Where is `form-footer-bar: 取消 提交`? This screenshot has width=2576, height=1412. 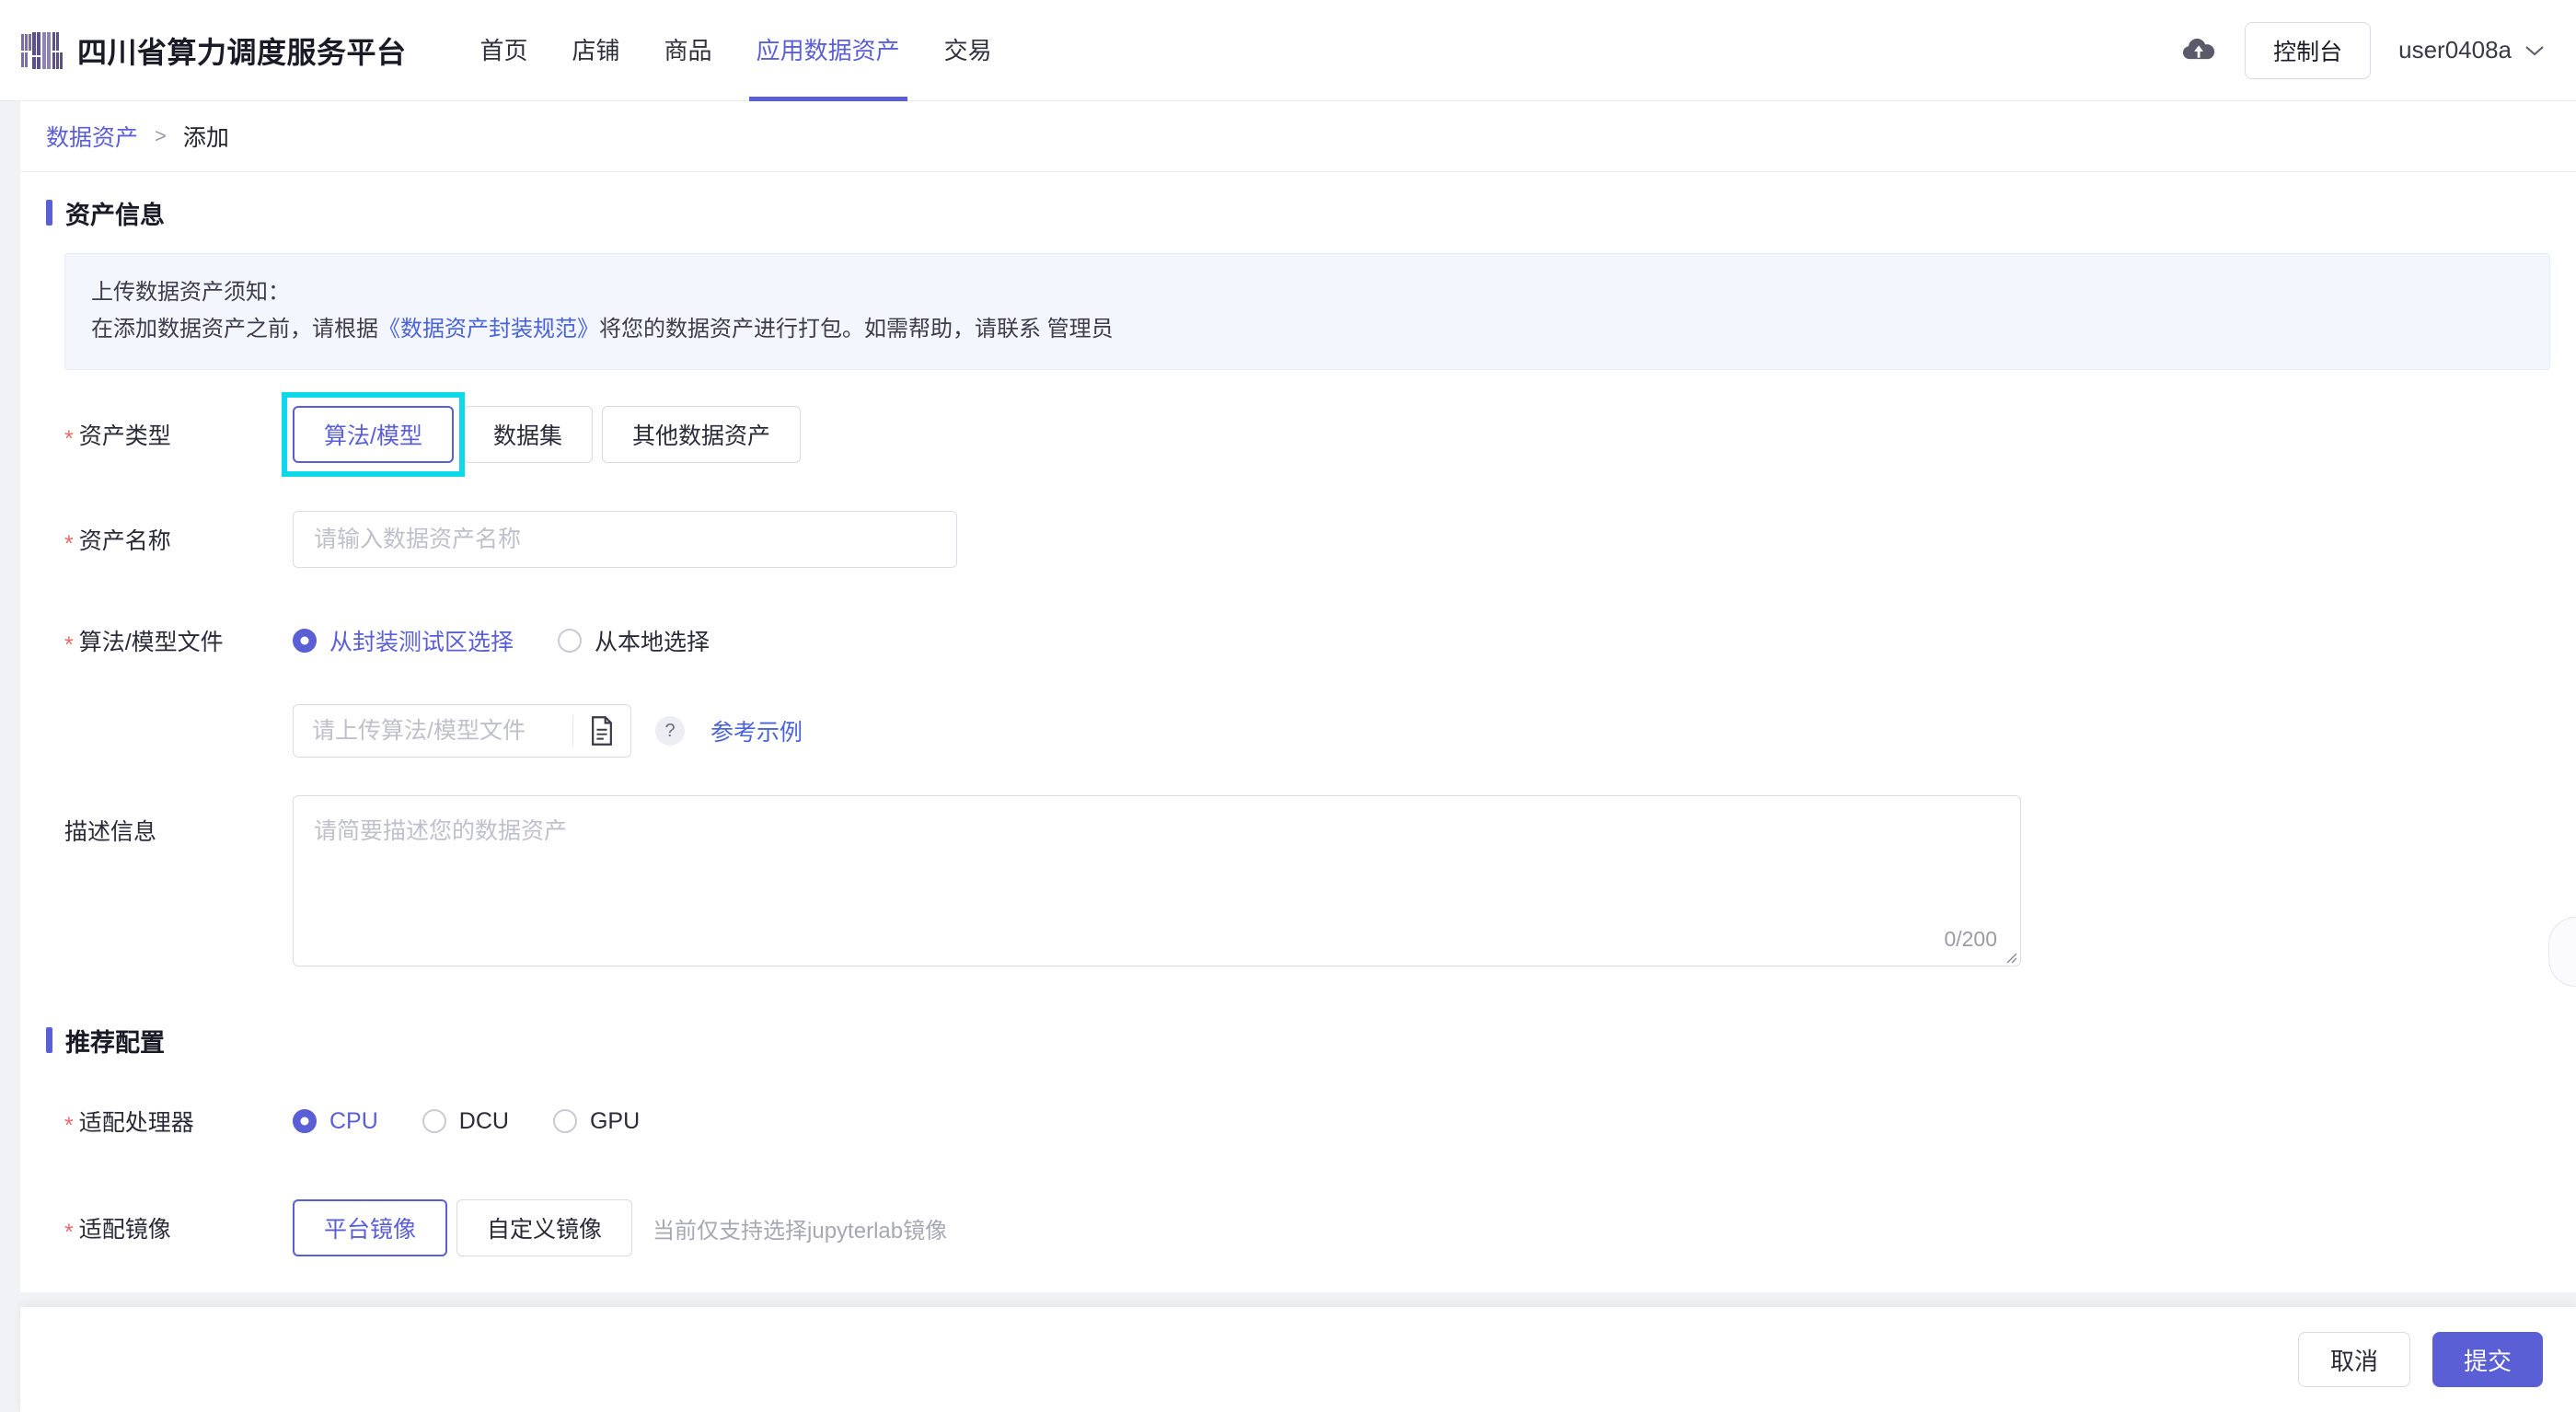
form-footer-bar: 取消 提交 is located at coordinates (1298, 1359).